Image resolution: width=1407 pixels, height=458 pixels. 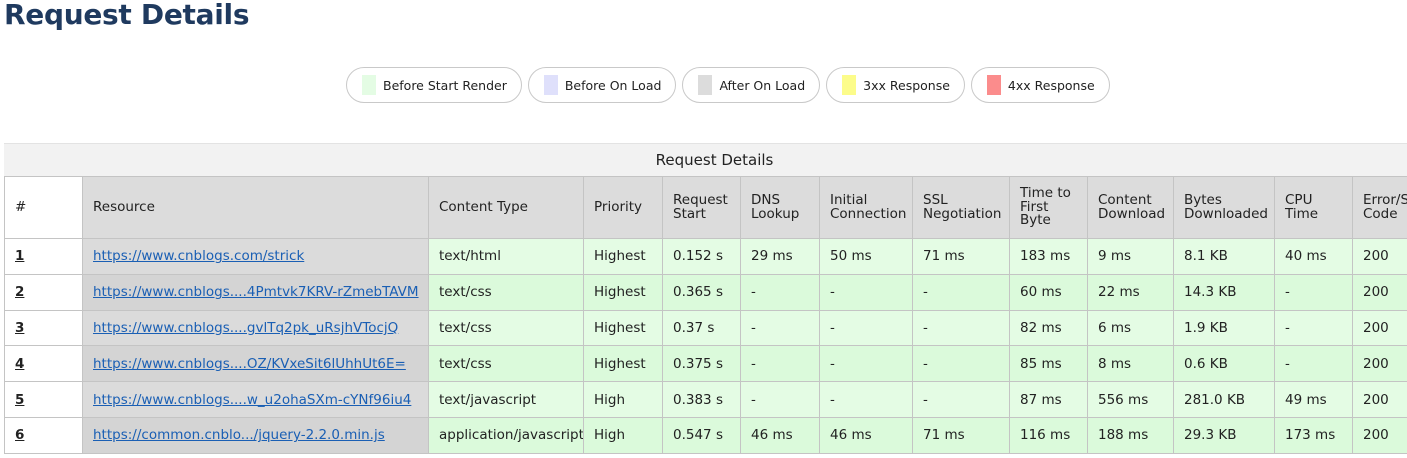 What do you see at coordinates (1224, 256) in the screenshot?
I see `bytes-downloaded-cell: 8.1 KB` at bounding box center [1224, 256].